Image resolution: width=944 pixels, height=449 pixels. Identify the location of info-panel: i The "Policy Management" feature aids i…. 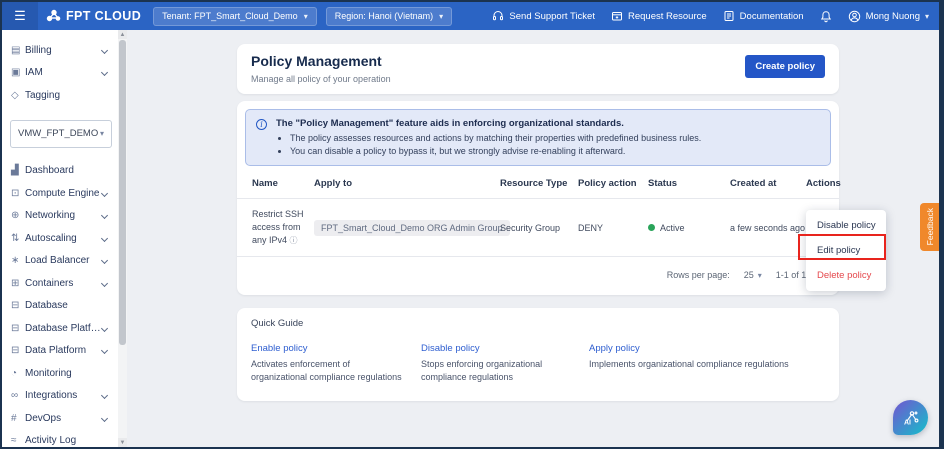
(538, 137).